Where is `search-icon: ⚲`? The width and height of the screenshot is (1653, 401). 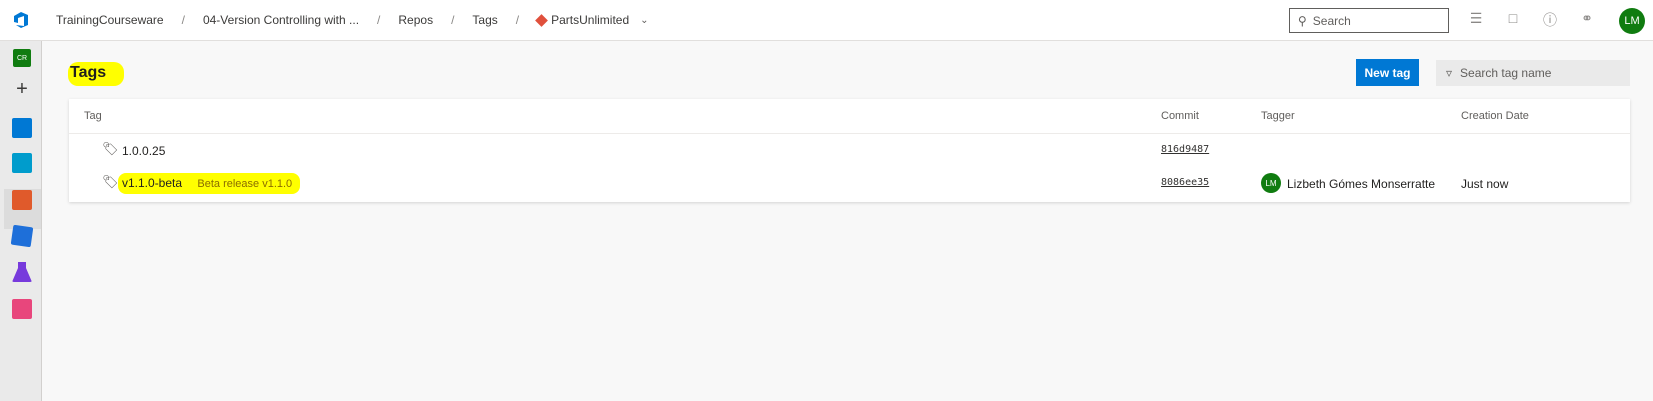 search-icon: ⚲ is located at coordinates (1302, 20).